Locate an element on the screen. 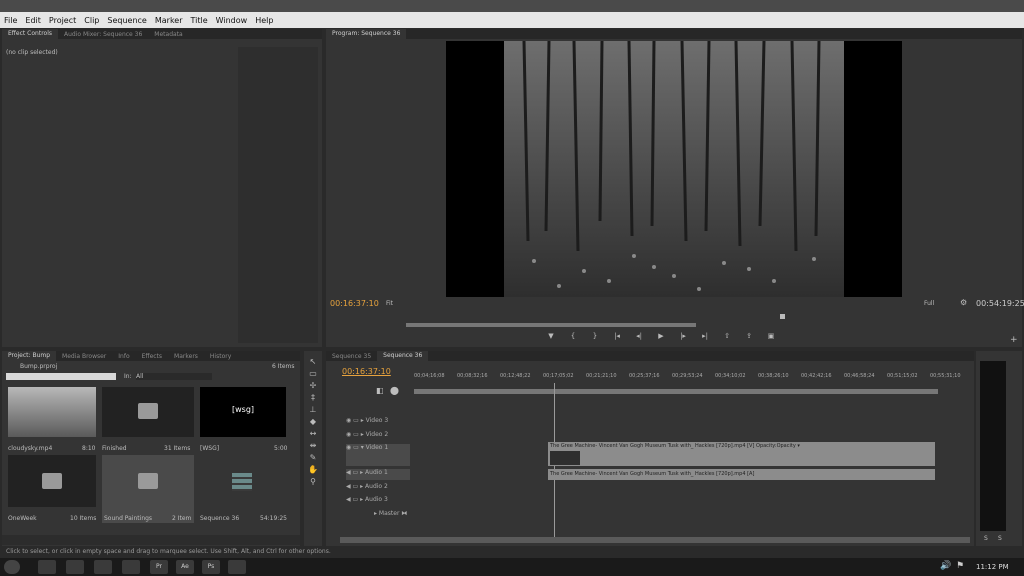 This screenshot has height=576, width=1024. project-item-sequence-36: Sequence 36 54:19:25 is located at coordinates (244, 489).